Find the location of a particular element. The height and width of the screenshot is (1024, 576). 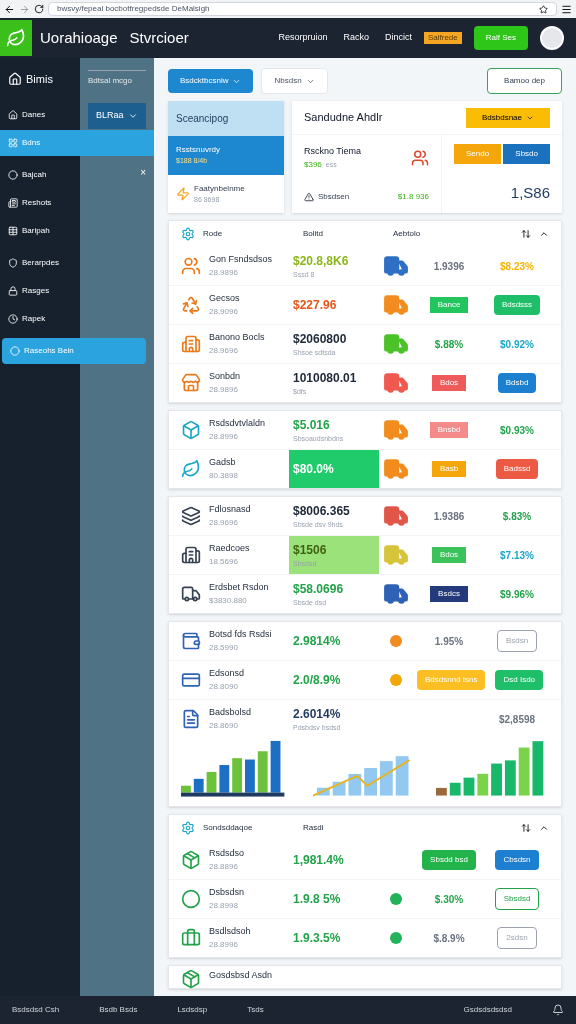

sidebar-item: Reshots is located at coordinates (39, 203).